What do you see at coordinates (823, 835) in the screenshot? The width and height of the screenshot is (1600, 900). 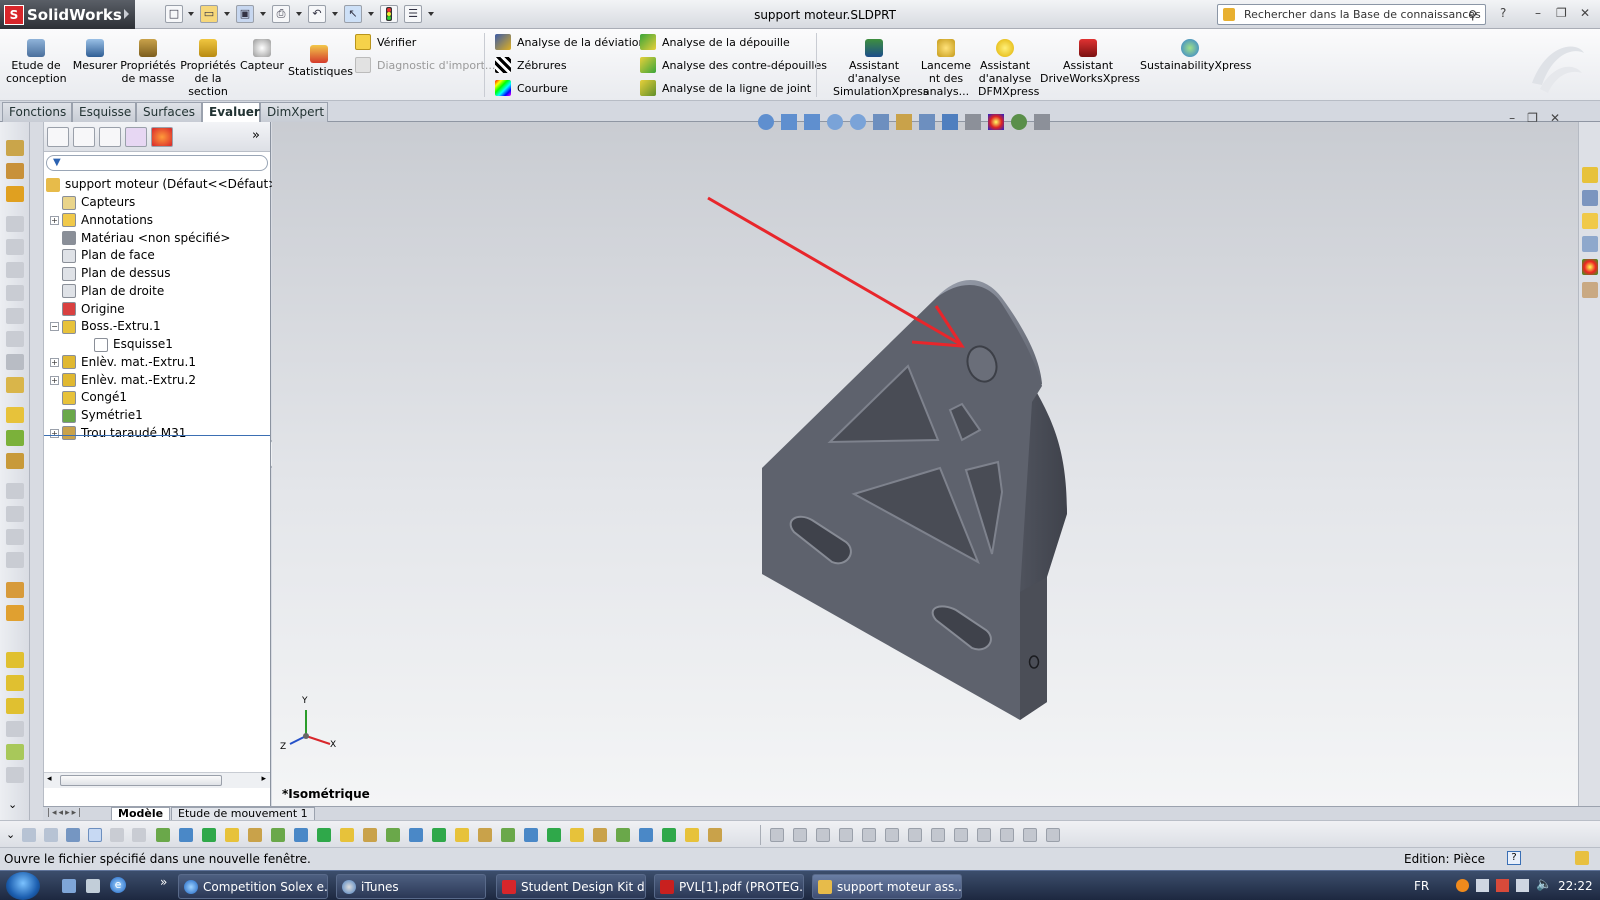 I see `line-icon` at bounding box center [823, 835].